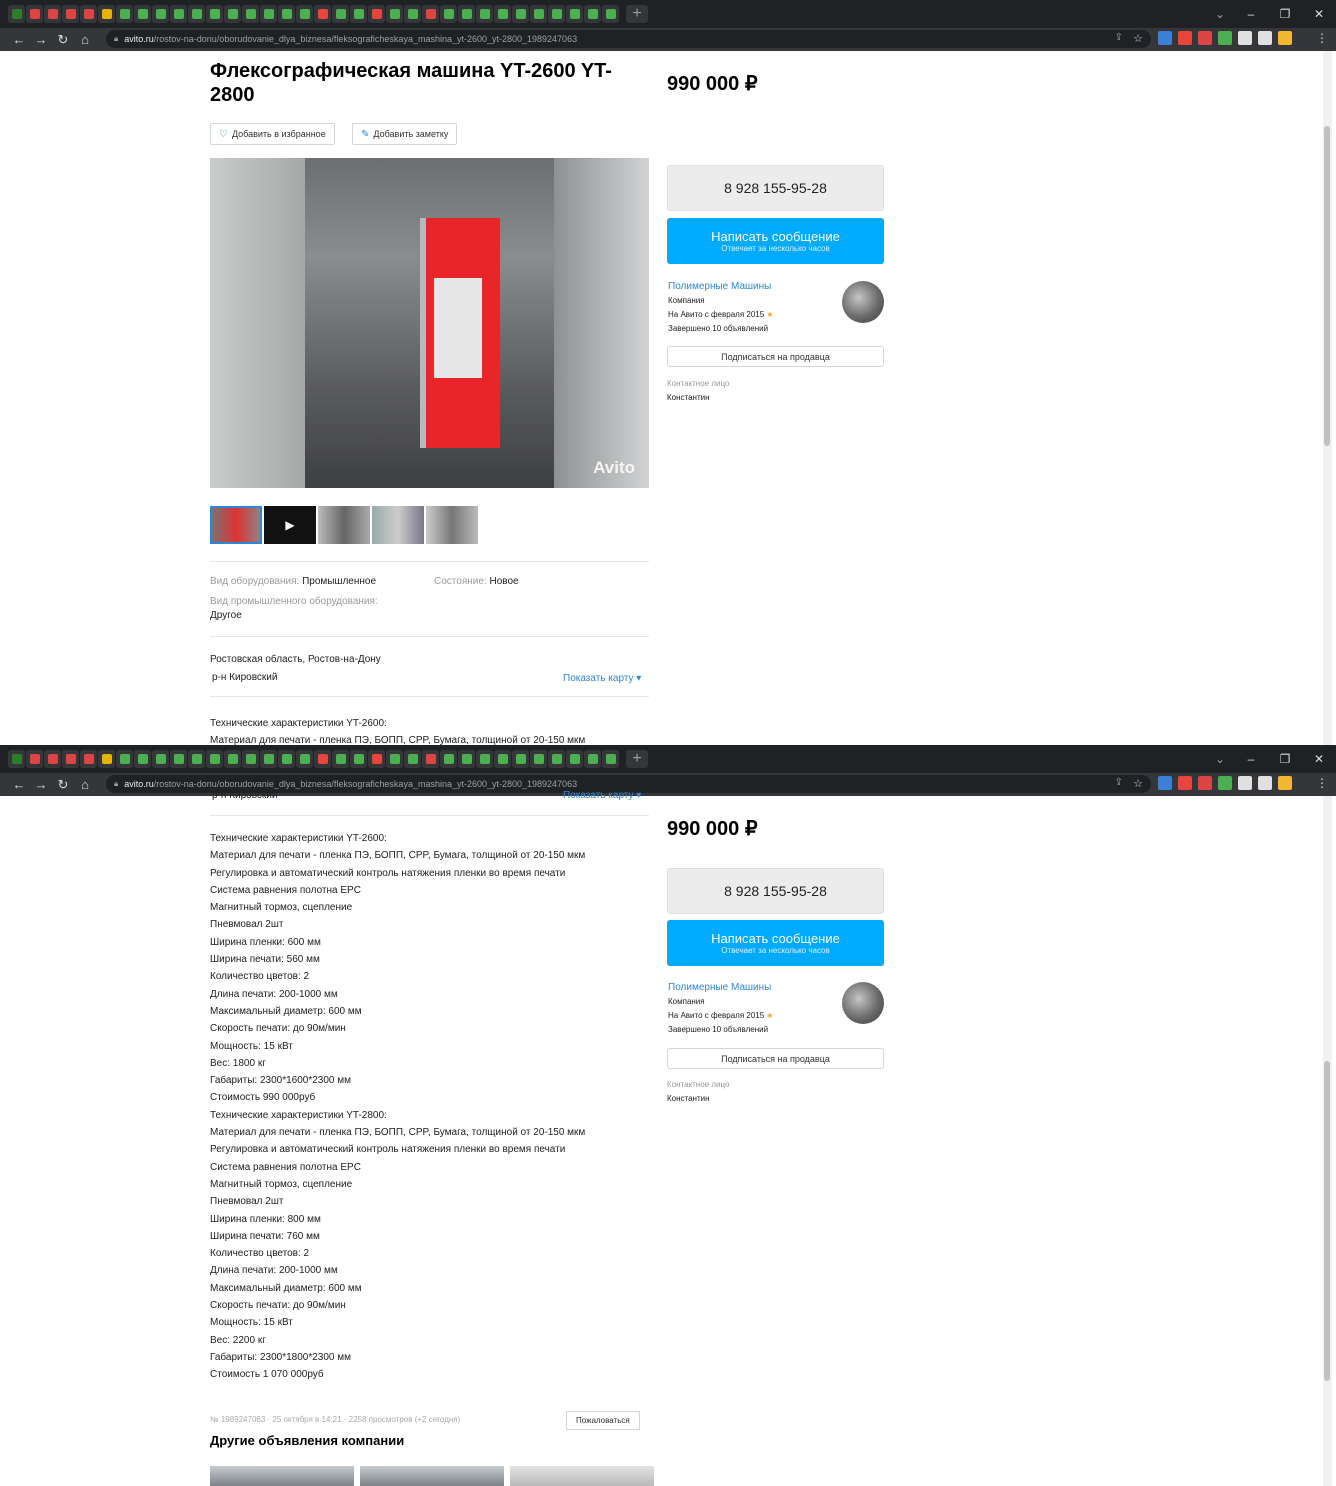 The height and width of the screenshot is (1486, 1336). What do you see at coordinates (405, 134) in the screenshot?
I see `add-note-button: ✎ Добавить заметку` at bounding box center [405, 134].